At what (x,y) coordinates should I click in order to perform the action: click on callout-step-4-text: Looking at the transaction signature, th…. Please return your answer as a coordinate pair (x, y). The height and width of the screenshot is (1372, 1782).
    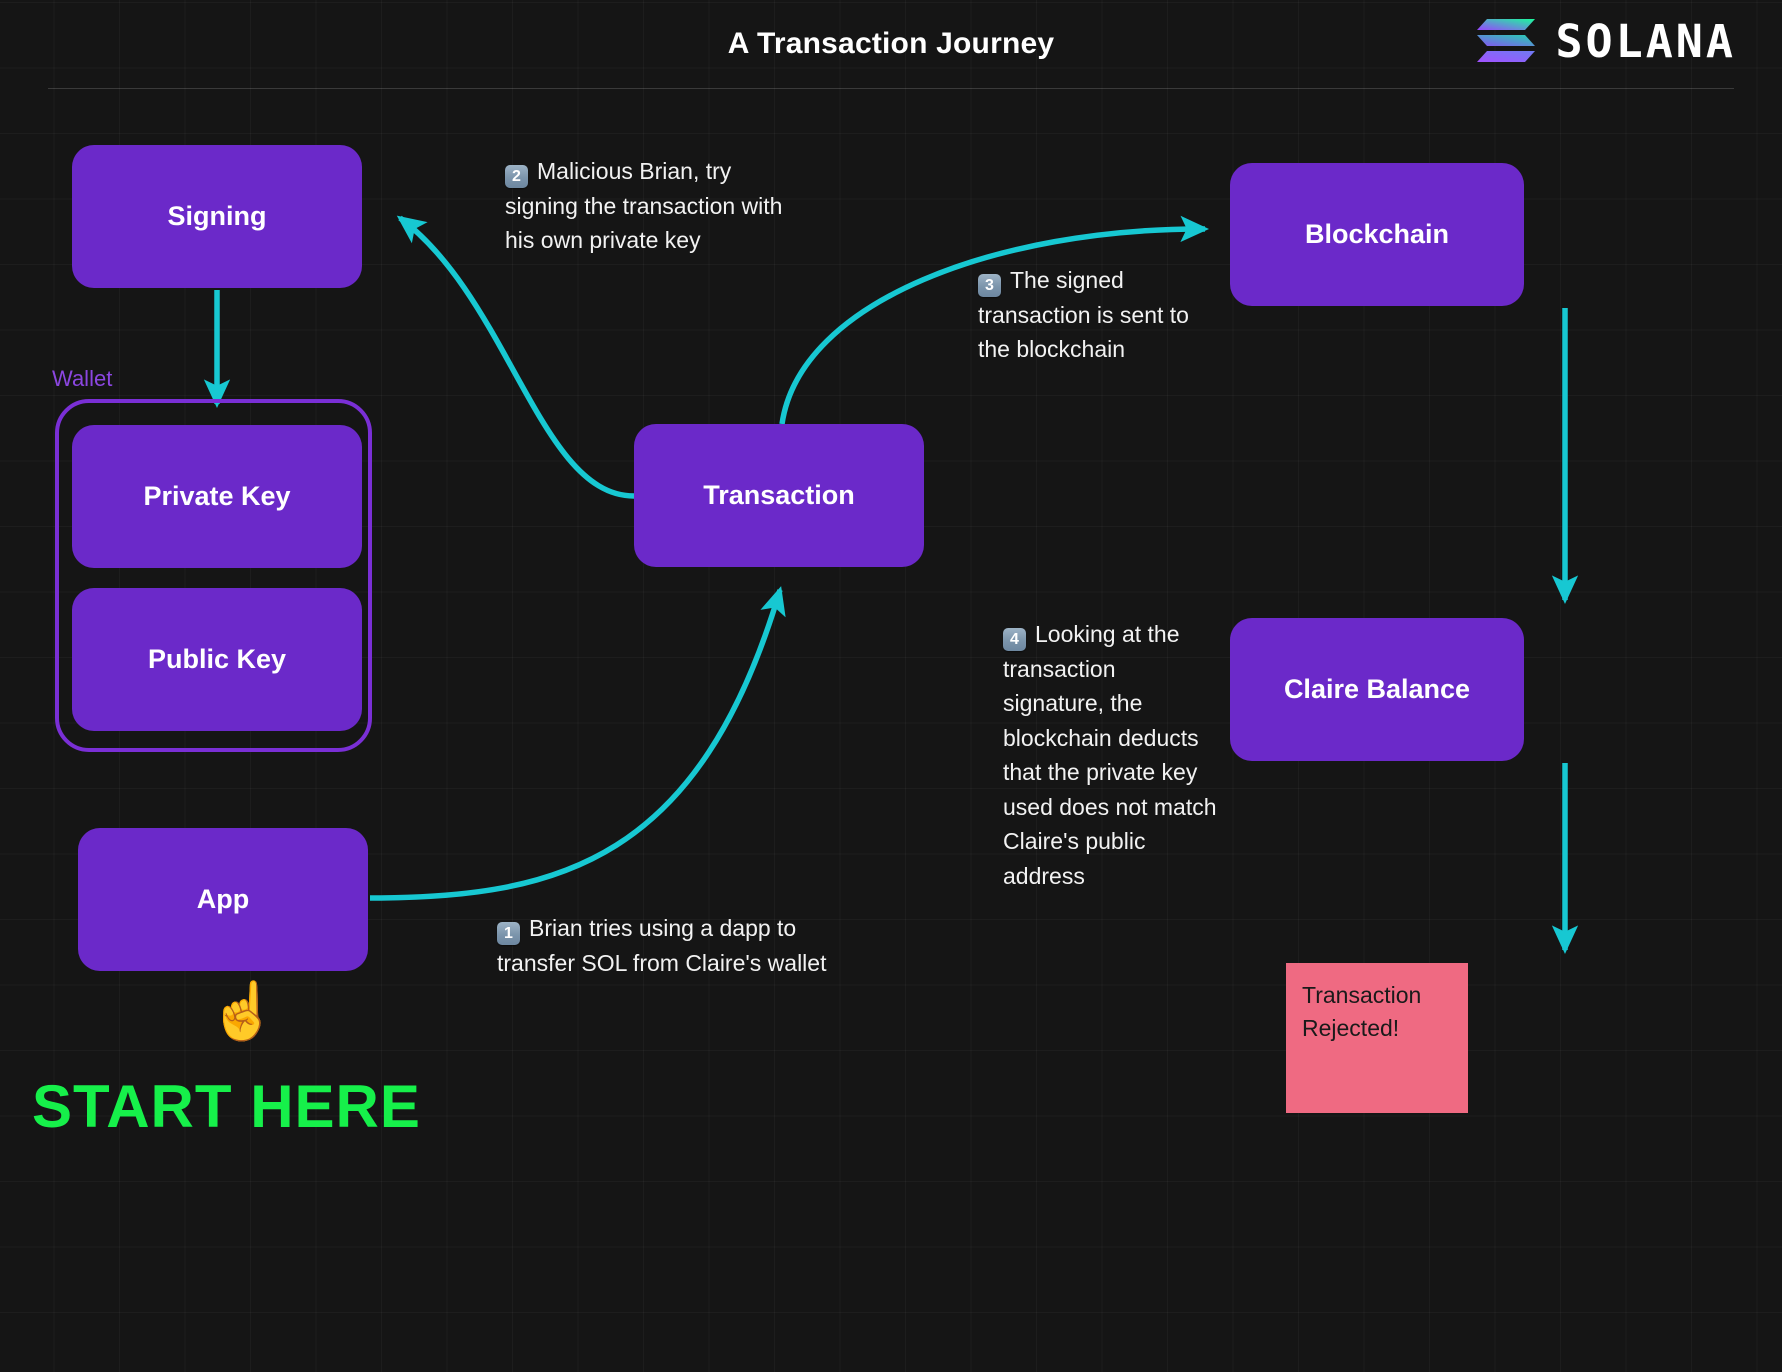
    Looking at the image, I should click on (1110, 755).